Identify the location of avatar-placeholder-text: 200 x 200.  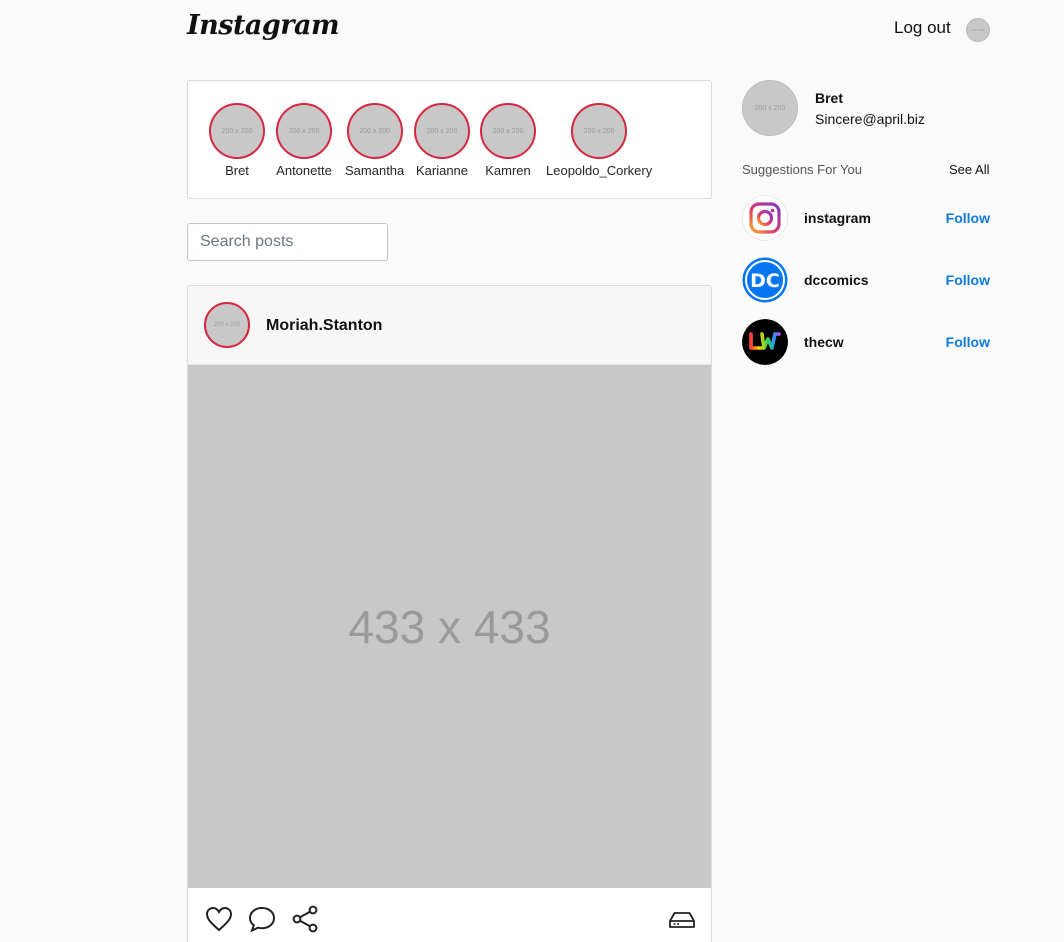
(978, 30).